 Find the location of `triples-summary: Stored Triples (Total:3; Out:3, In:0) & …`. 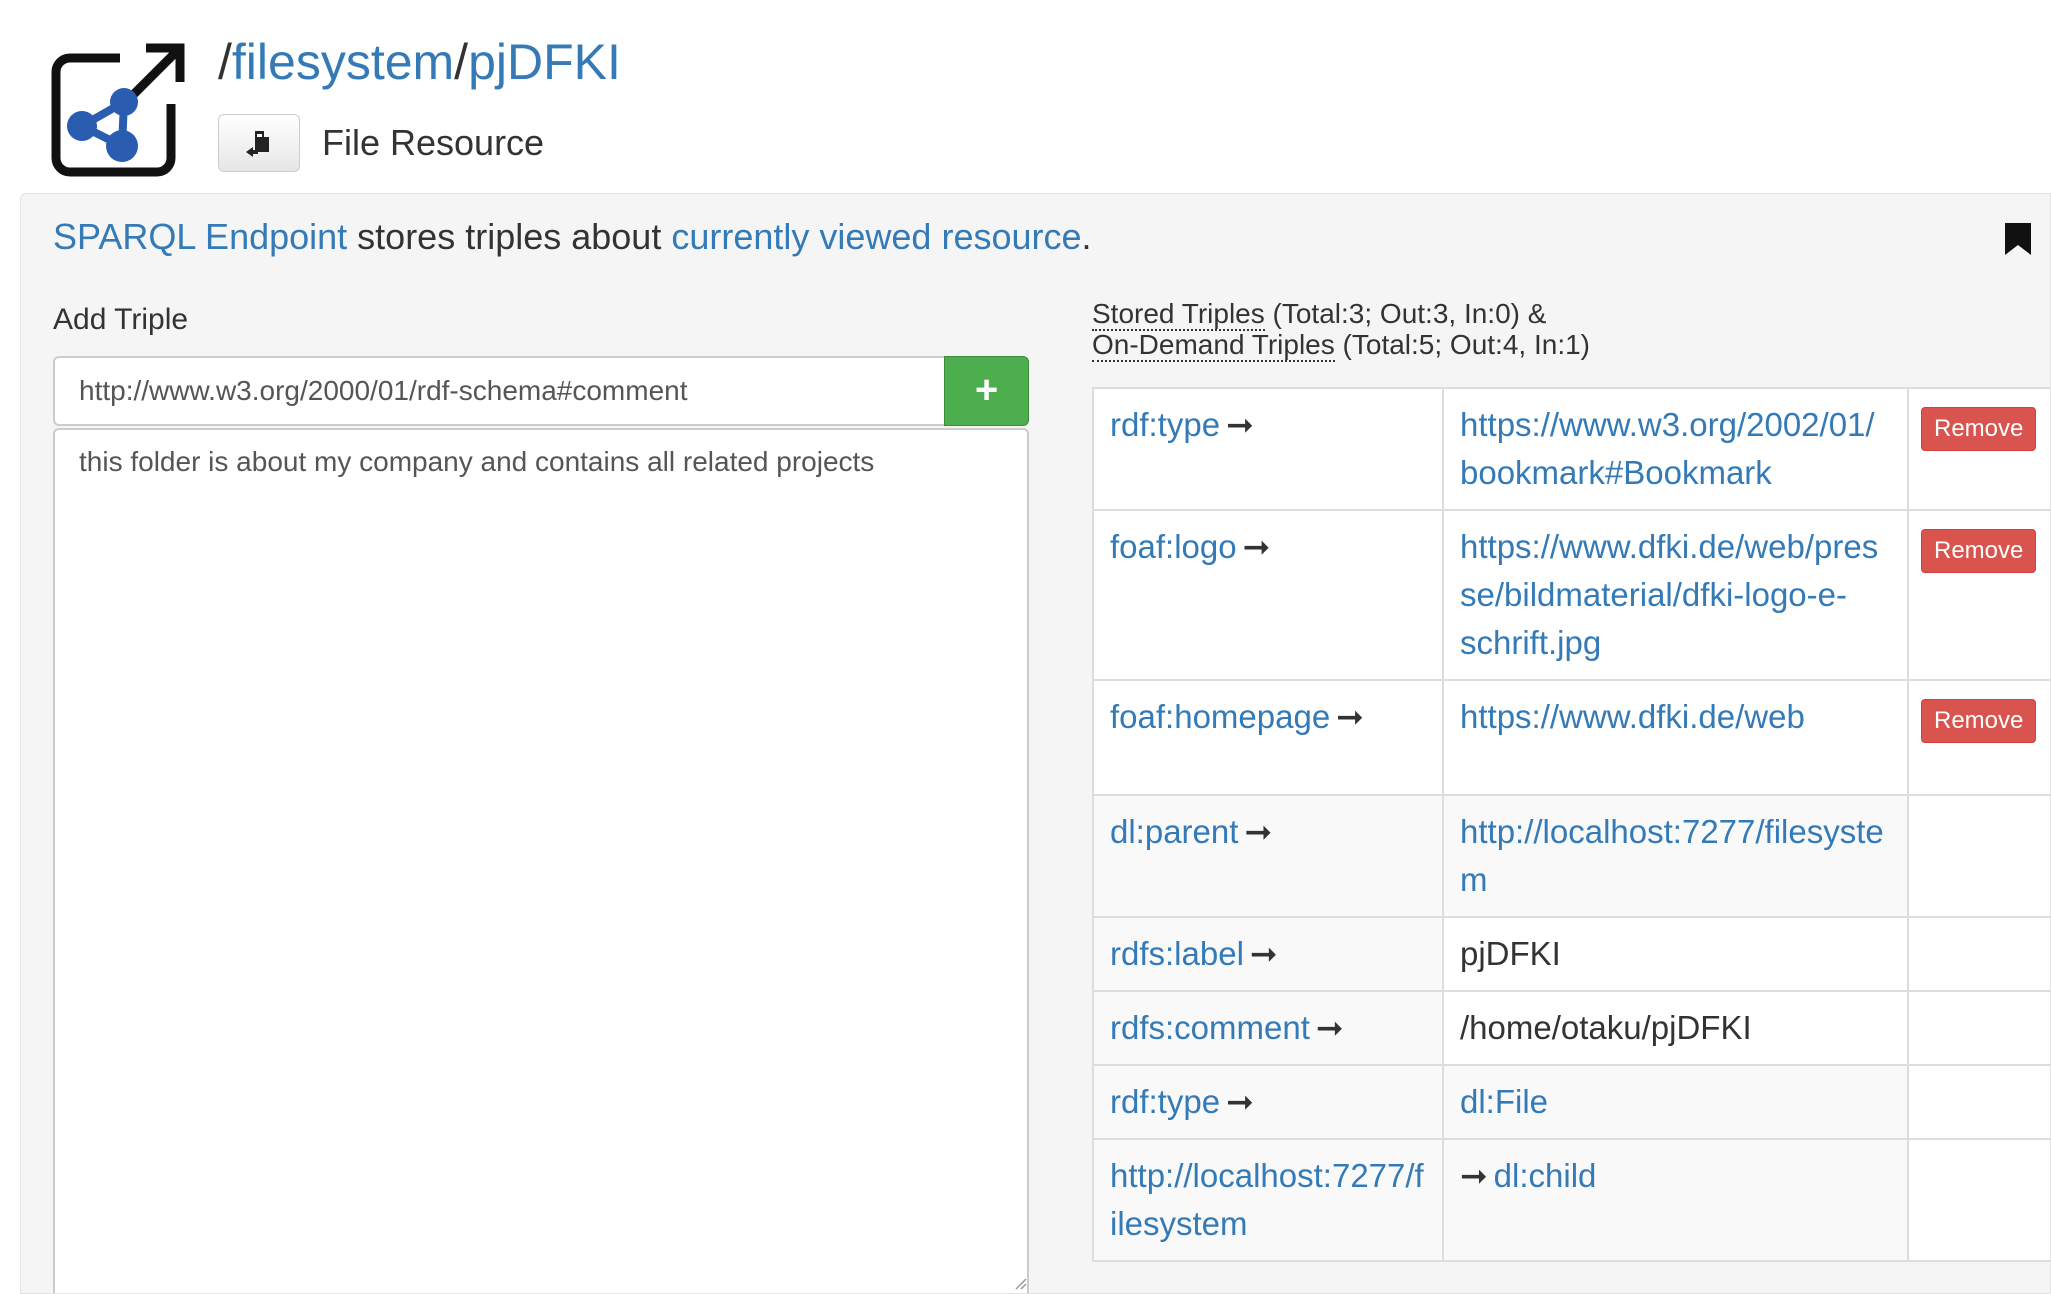

triples-summary: Stored Triples (Total:3; Out:3, In:0) & … is located at coordinates (1341, 330).